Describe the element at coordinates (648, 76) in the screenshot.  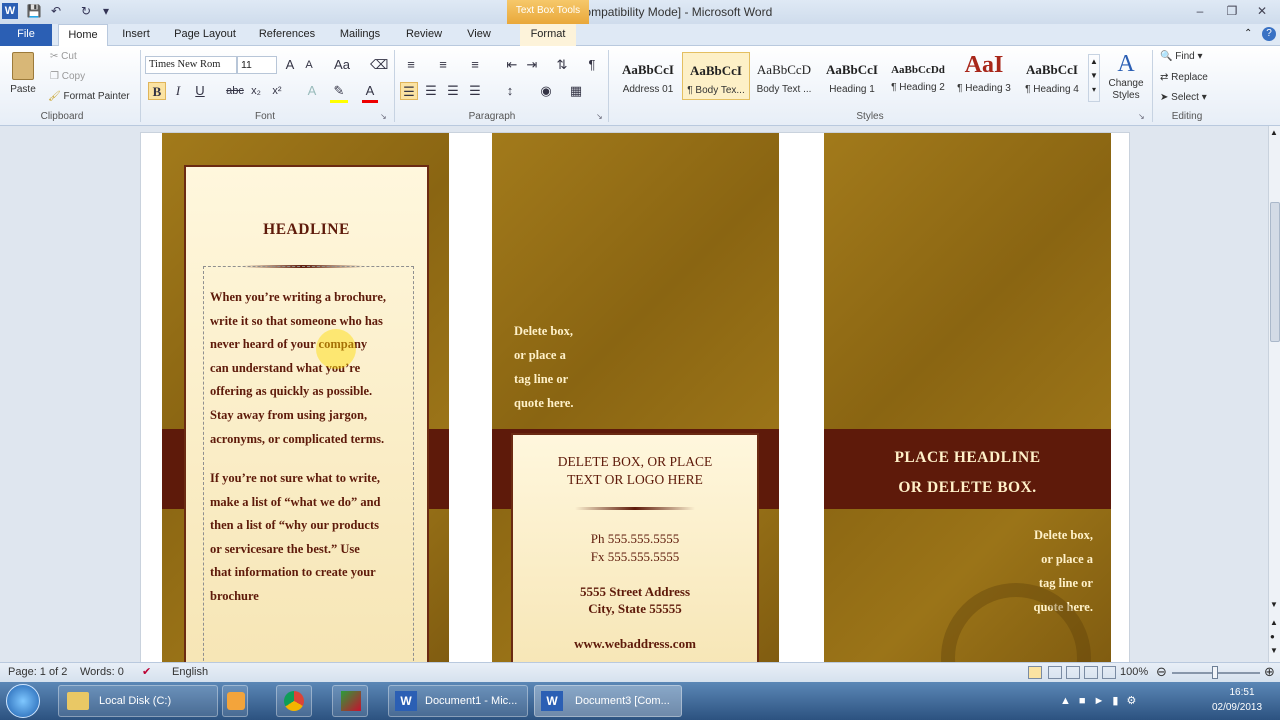
I see `style-address-01: AaBbCcI Address 01` at that location.